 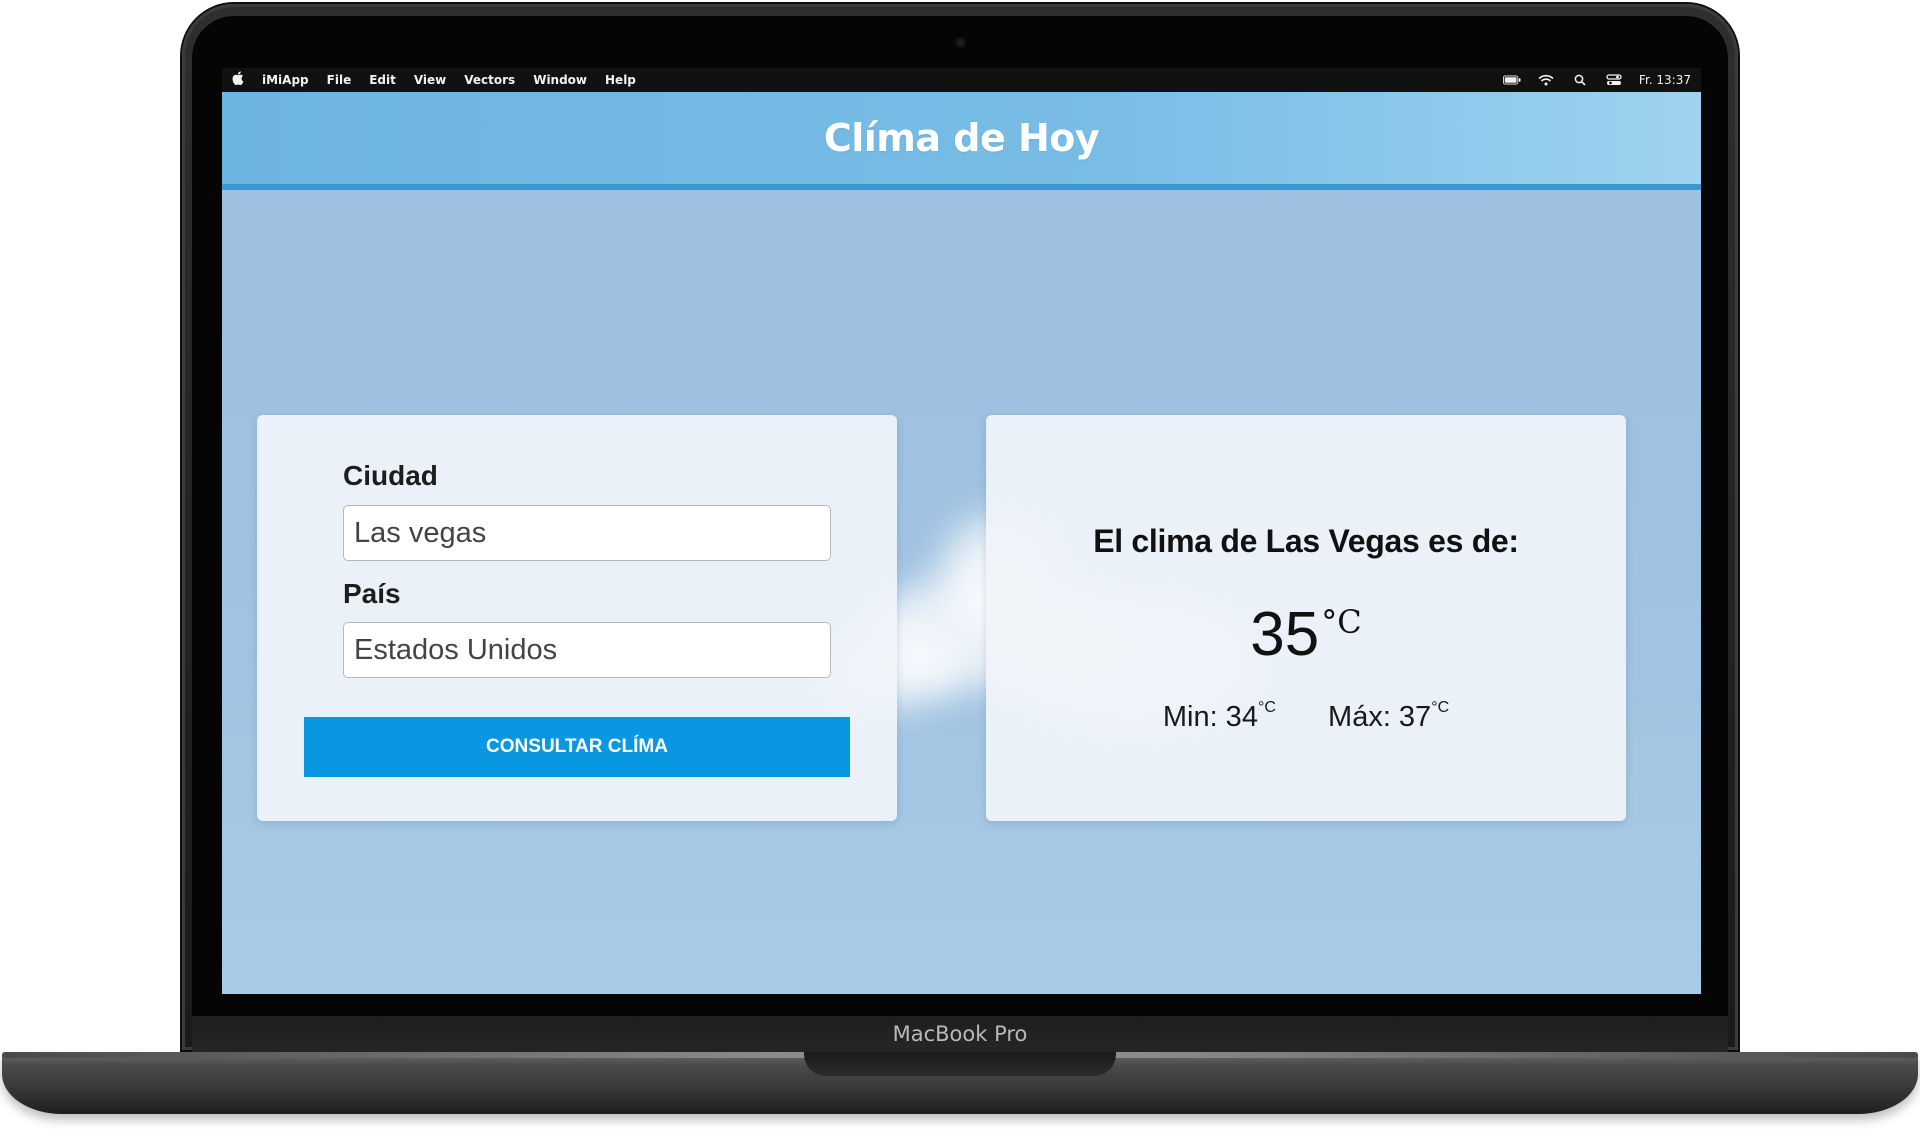 I want to click on city-label: Ciudad, so click(x=390, y=475).